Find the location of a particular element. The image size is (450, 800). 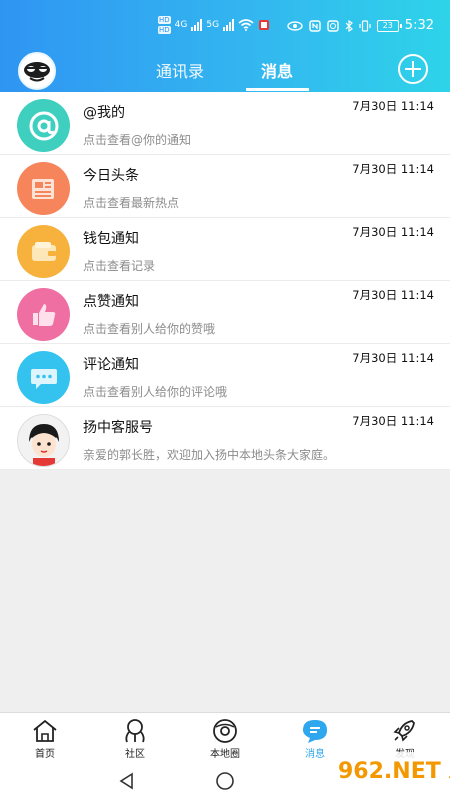

vibrate-icon is located at coordinates (365, 25).